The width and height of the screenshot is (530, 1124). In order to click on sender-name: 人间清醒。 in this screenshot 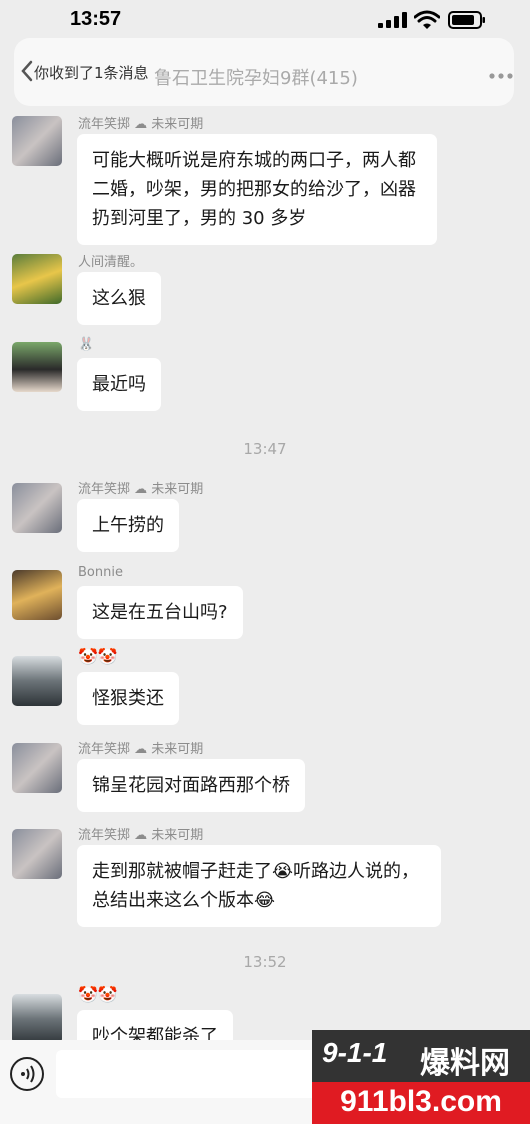, I will do `click(111, 262)`.